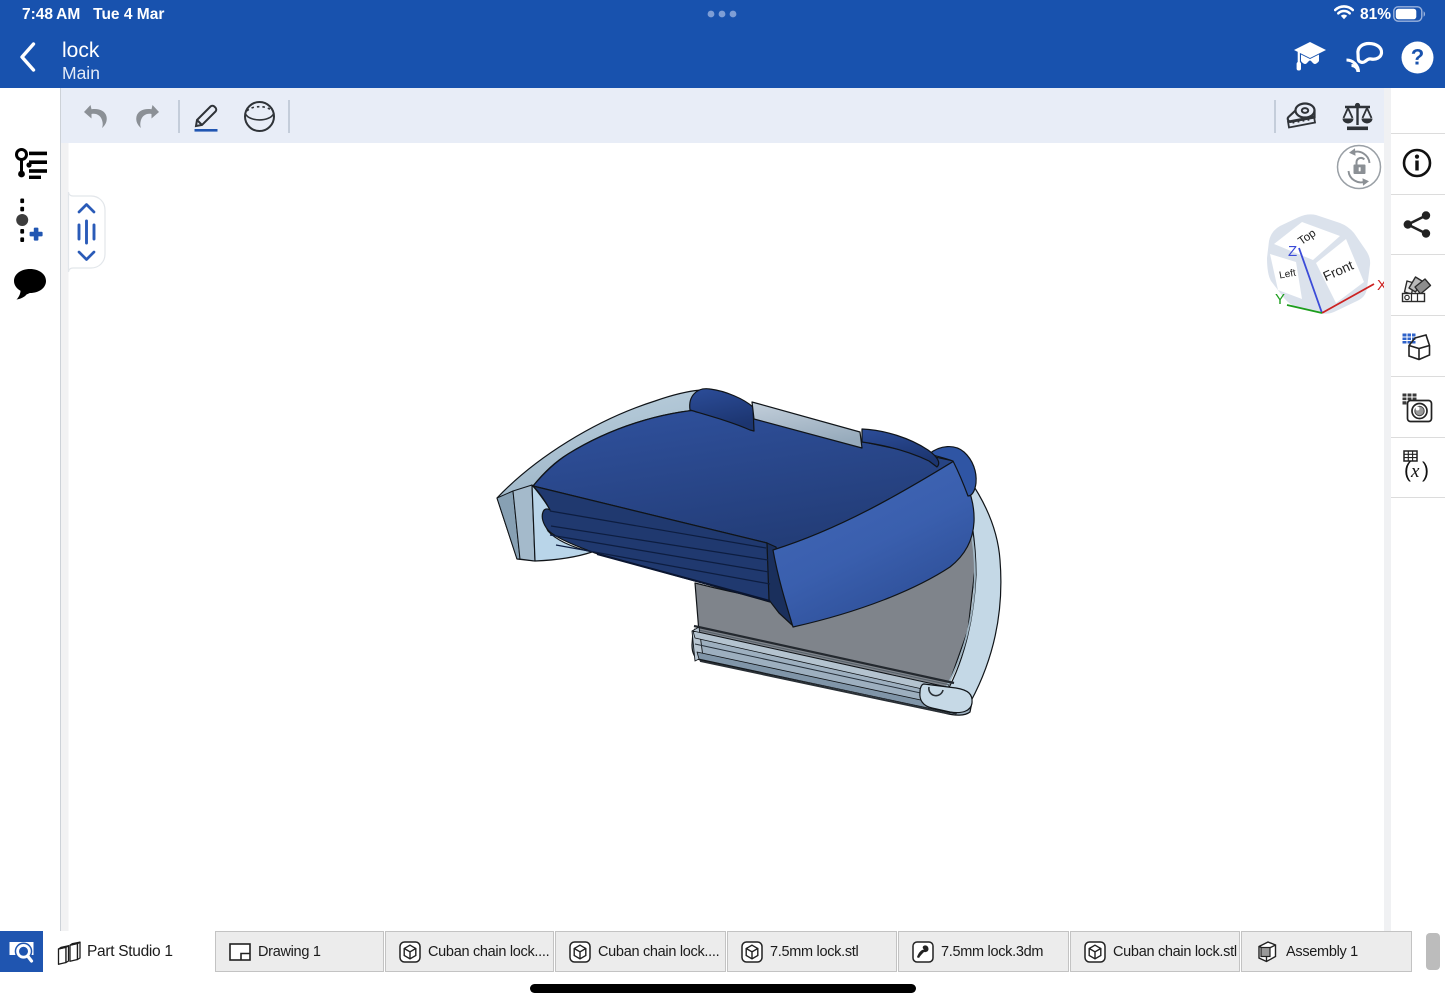 This screenshot has width=1445, height=1004. Describe the element at coordinates (1280, 299) in the screenshot. I see `svg-text: Y` at that location.